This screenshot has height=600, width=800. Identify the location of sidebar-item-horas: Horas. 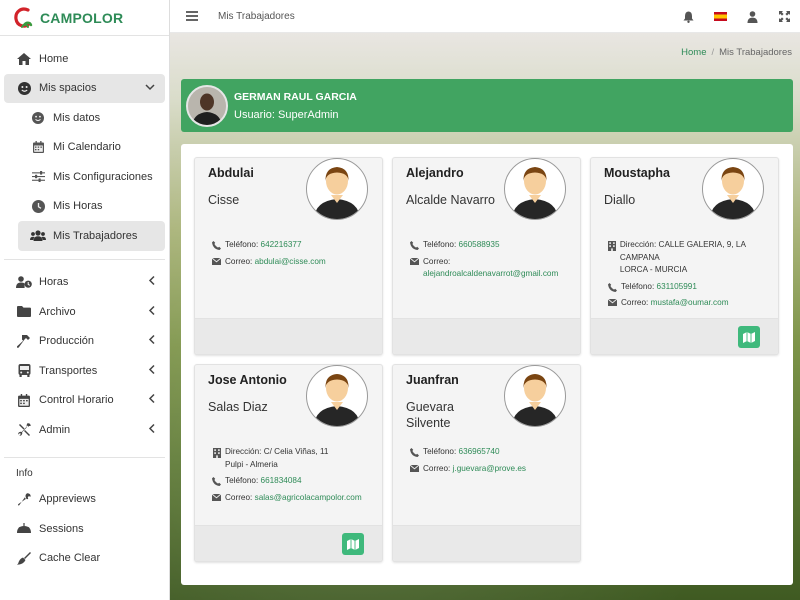
(84, 283).